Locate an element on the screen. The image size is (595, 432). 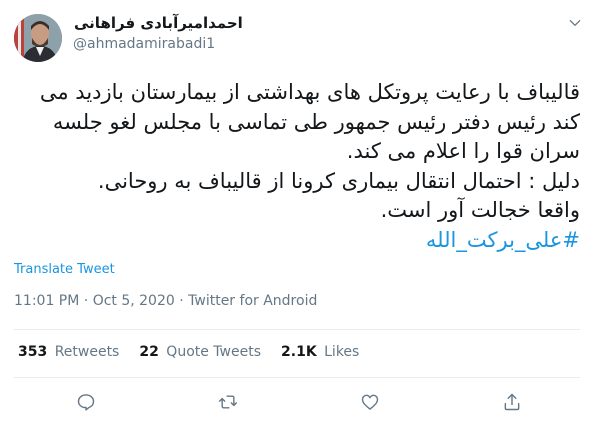
tweet-time: 11:01 PM is located at coordinates (46, 301).